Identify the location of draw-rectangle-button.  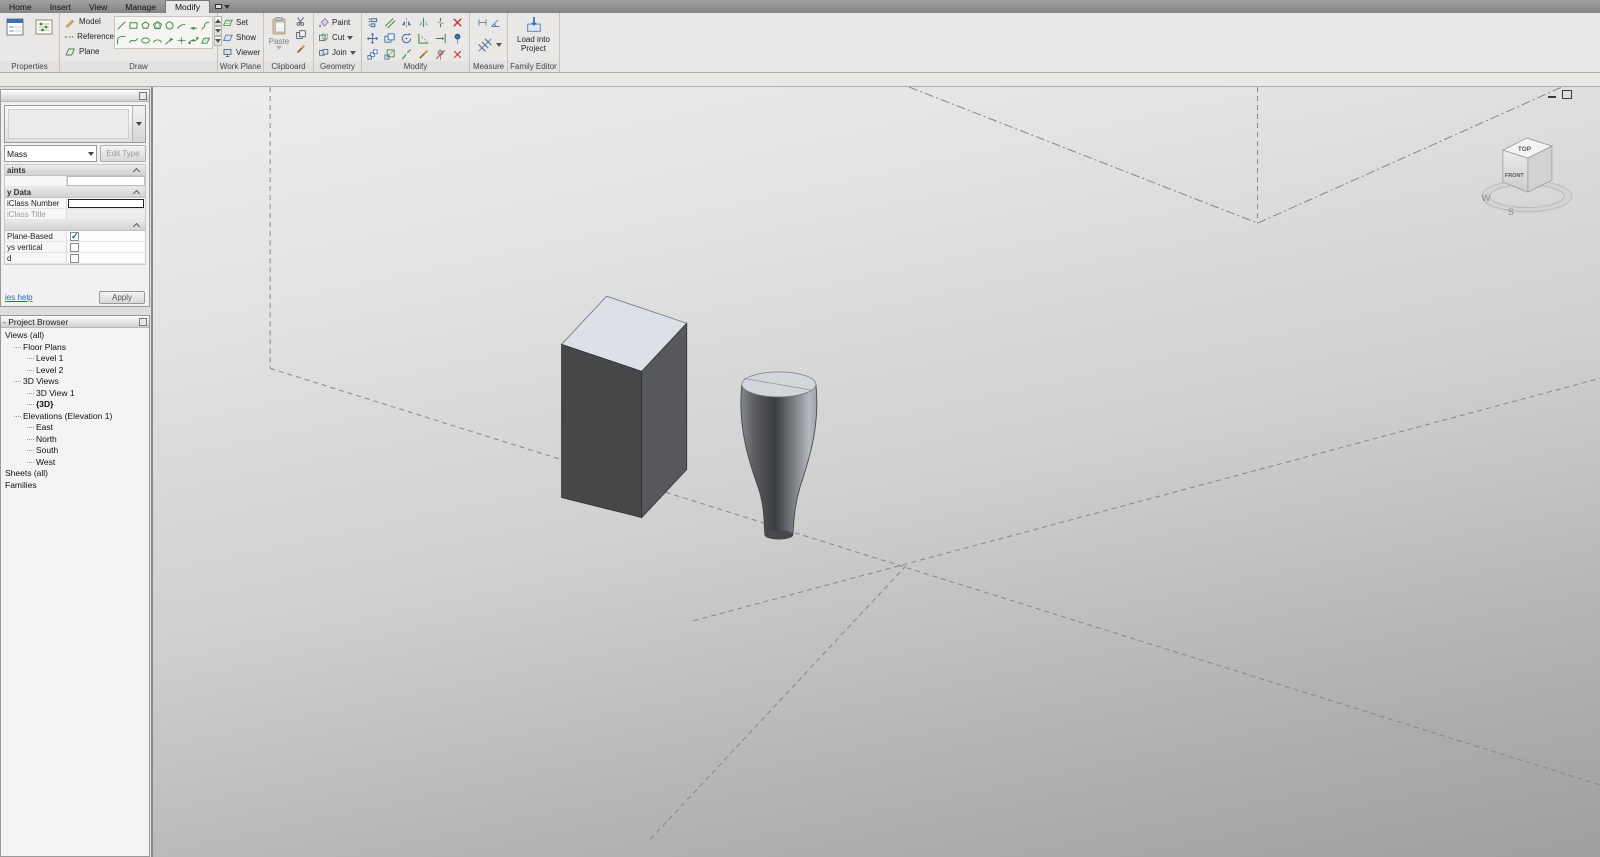
(133, 25).